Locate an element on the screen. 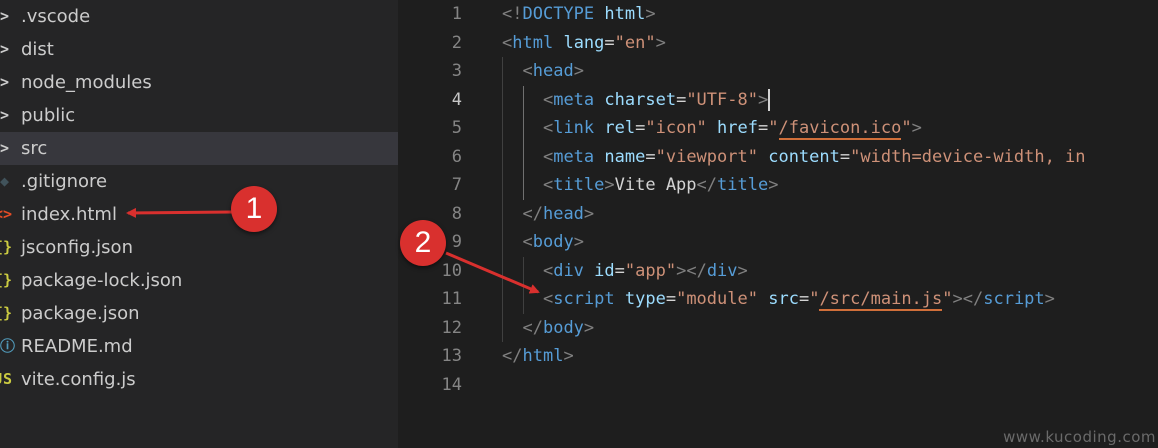  code-line: <head> is located at coordinates (543, 71).